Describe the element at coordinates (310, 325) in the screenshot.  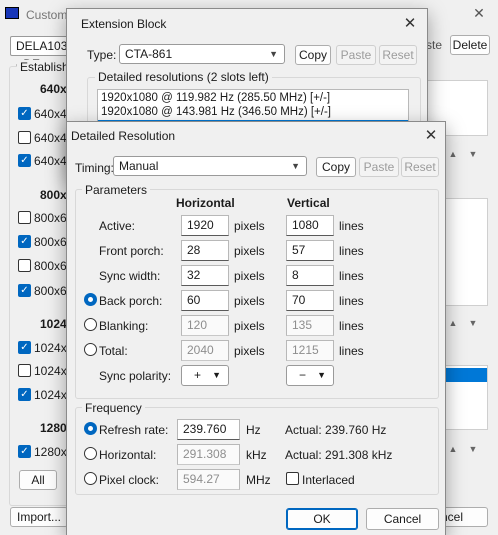
I see `blanking-v-input: 135` at that location.